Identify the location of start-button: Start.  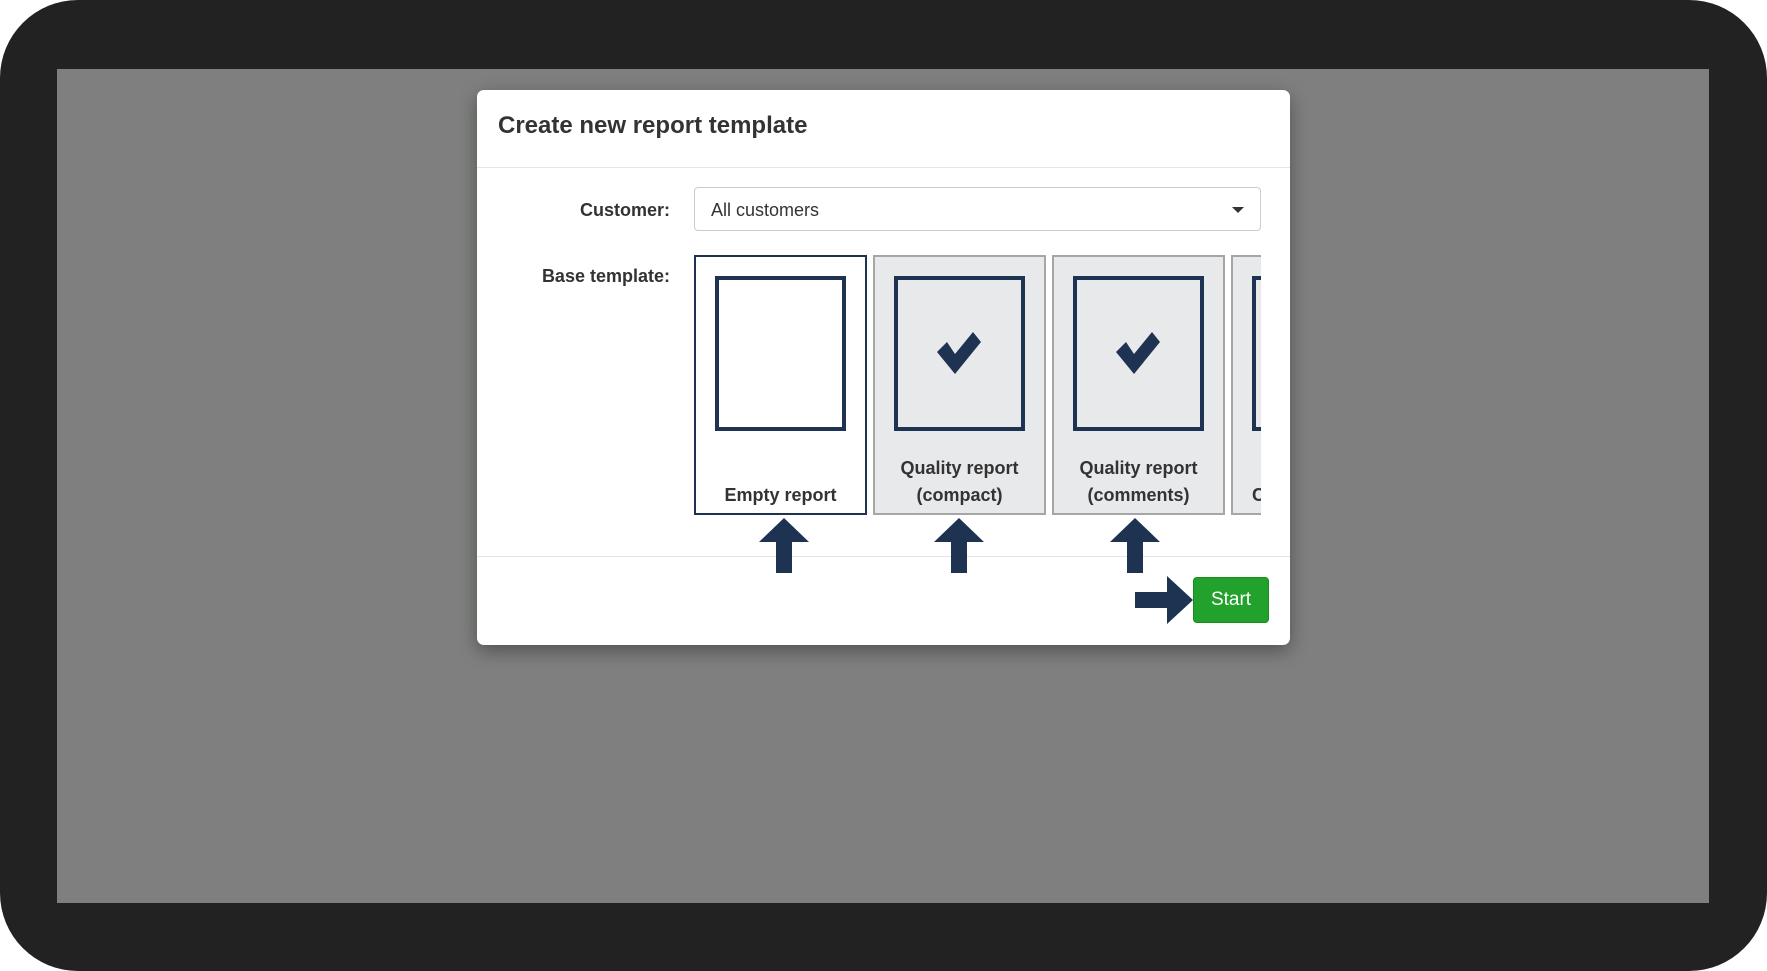
(1231, 600).